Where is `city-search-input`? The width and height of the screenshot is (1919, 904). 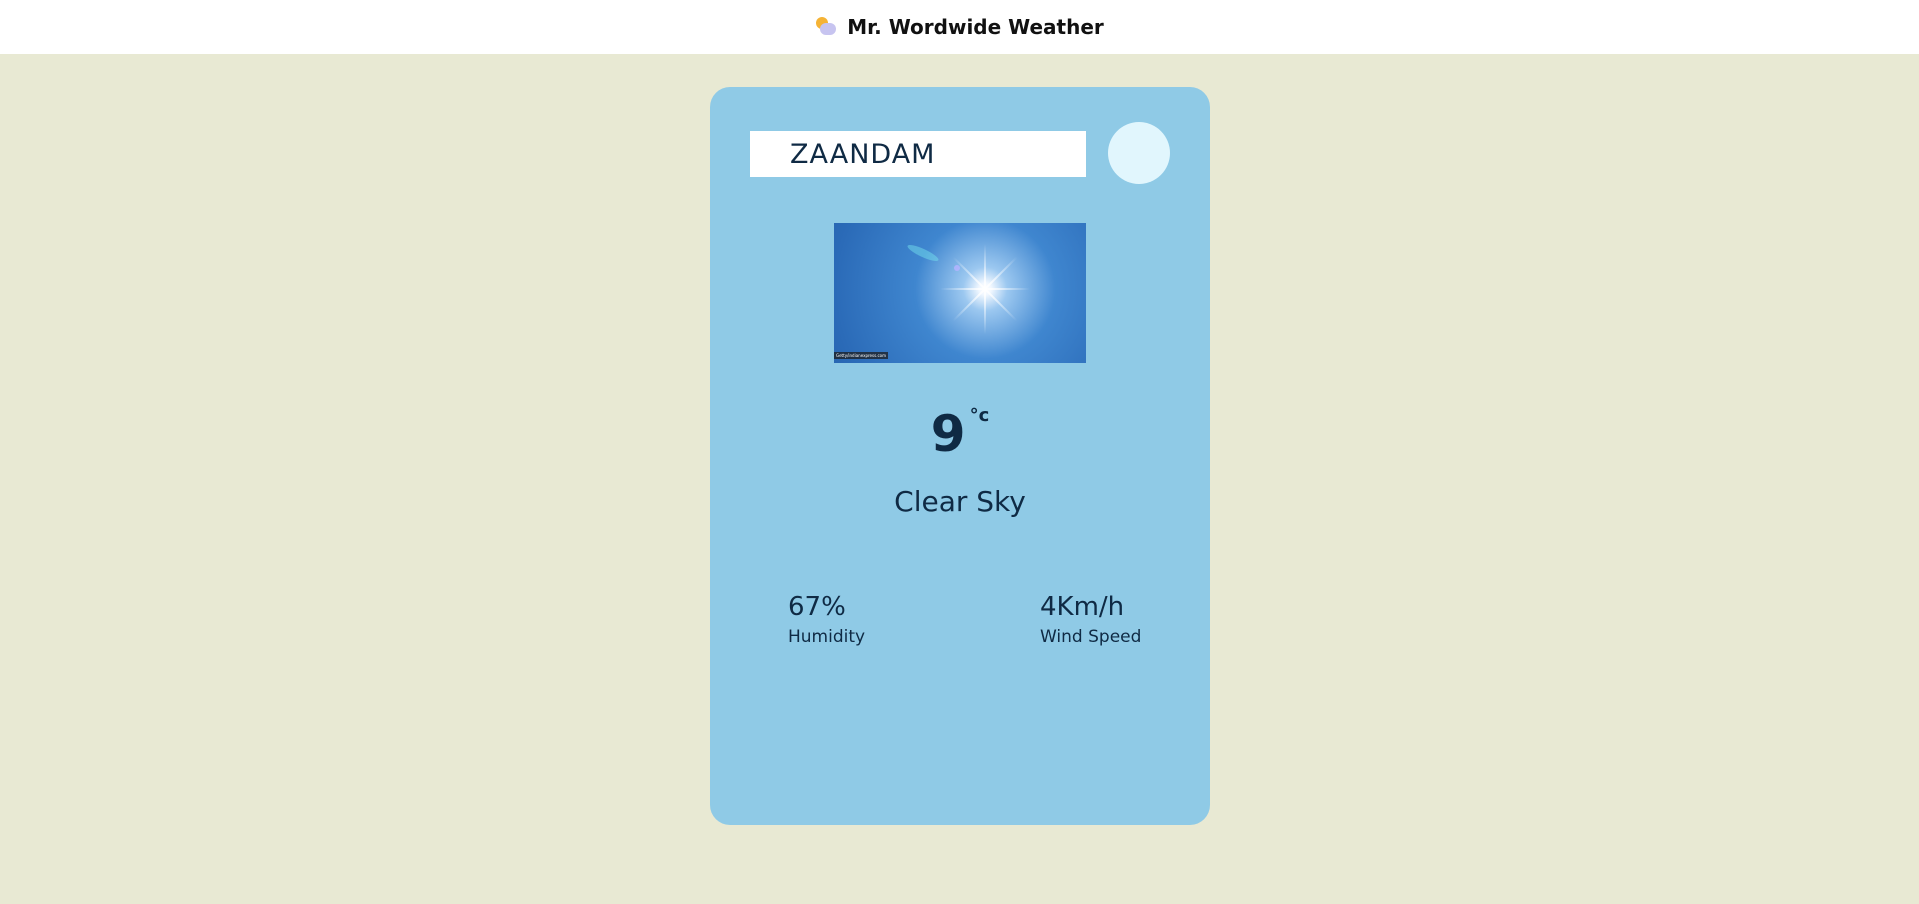 city-search-input is located at coordinates (918, 154).